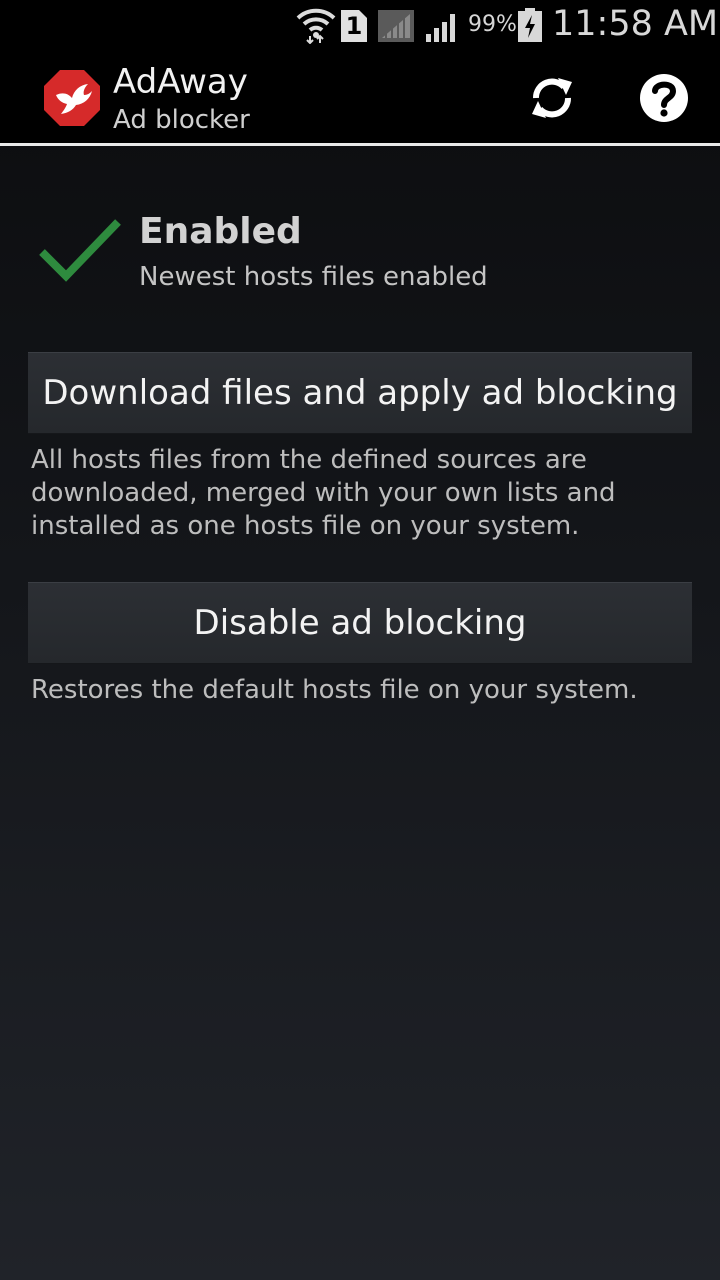 The width and height of the screenshot is (720, 1280). What do you see at coordinates (530, 25) in the screenshot?
I see `battery-charging-icon` at bounding box center [530, 25].